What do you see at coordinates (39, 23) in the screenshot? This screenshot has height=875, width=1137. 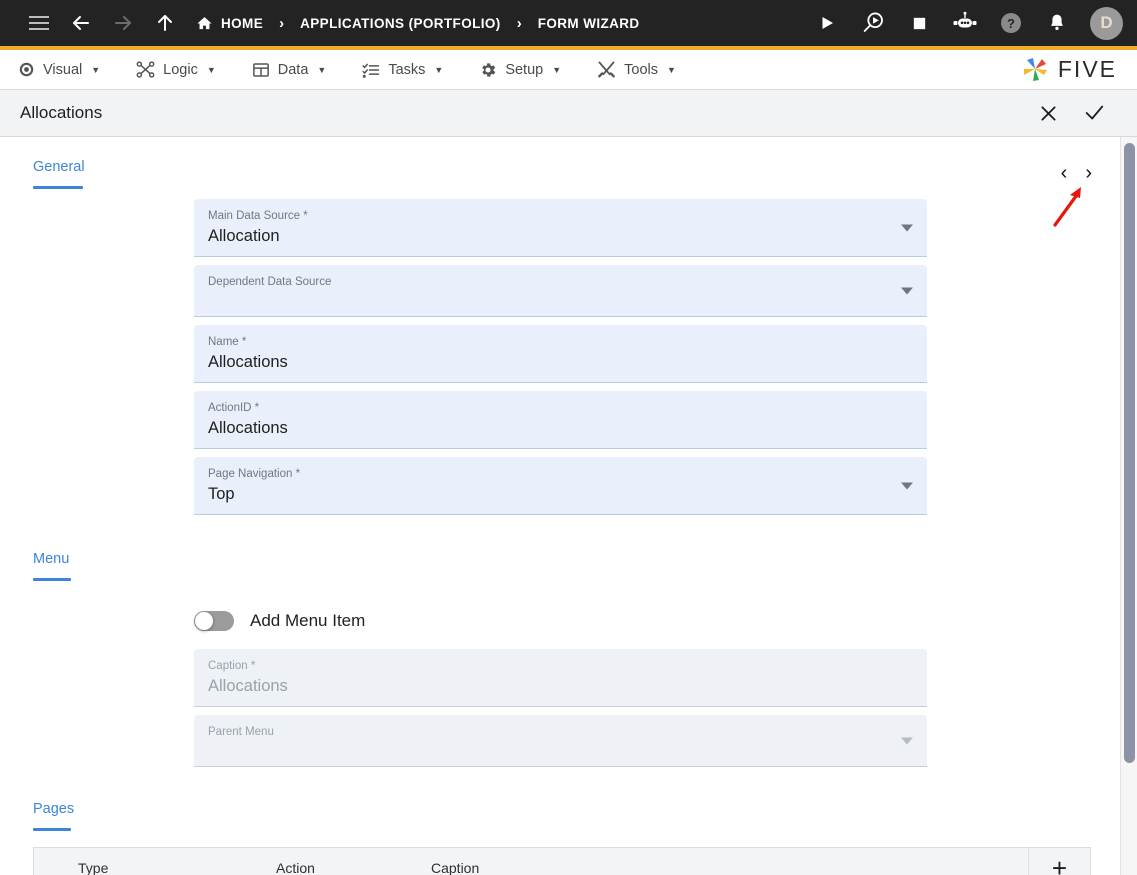 I see `hamburger-menu-icon` at bounding box center [39, 23].